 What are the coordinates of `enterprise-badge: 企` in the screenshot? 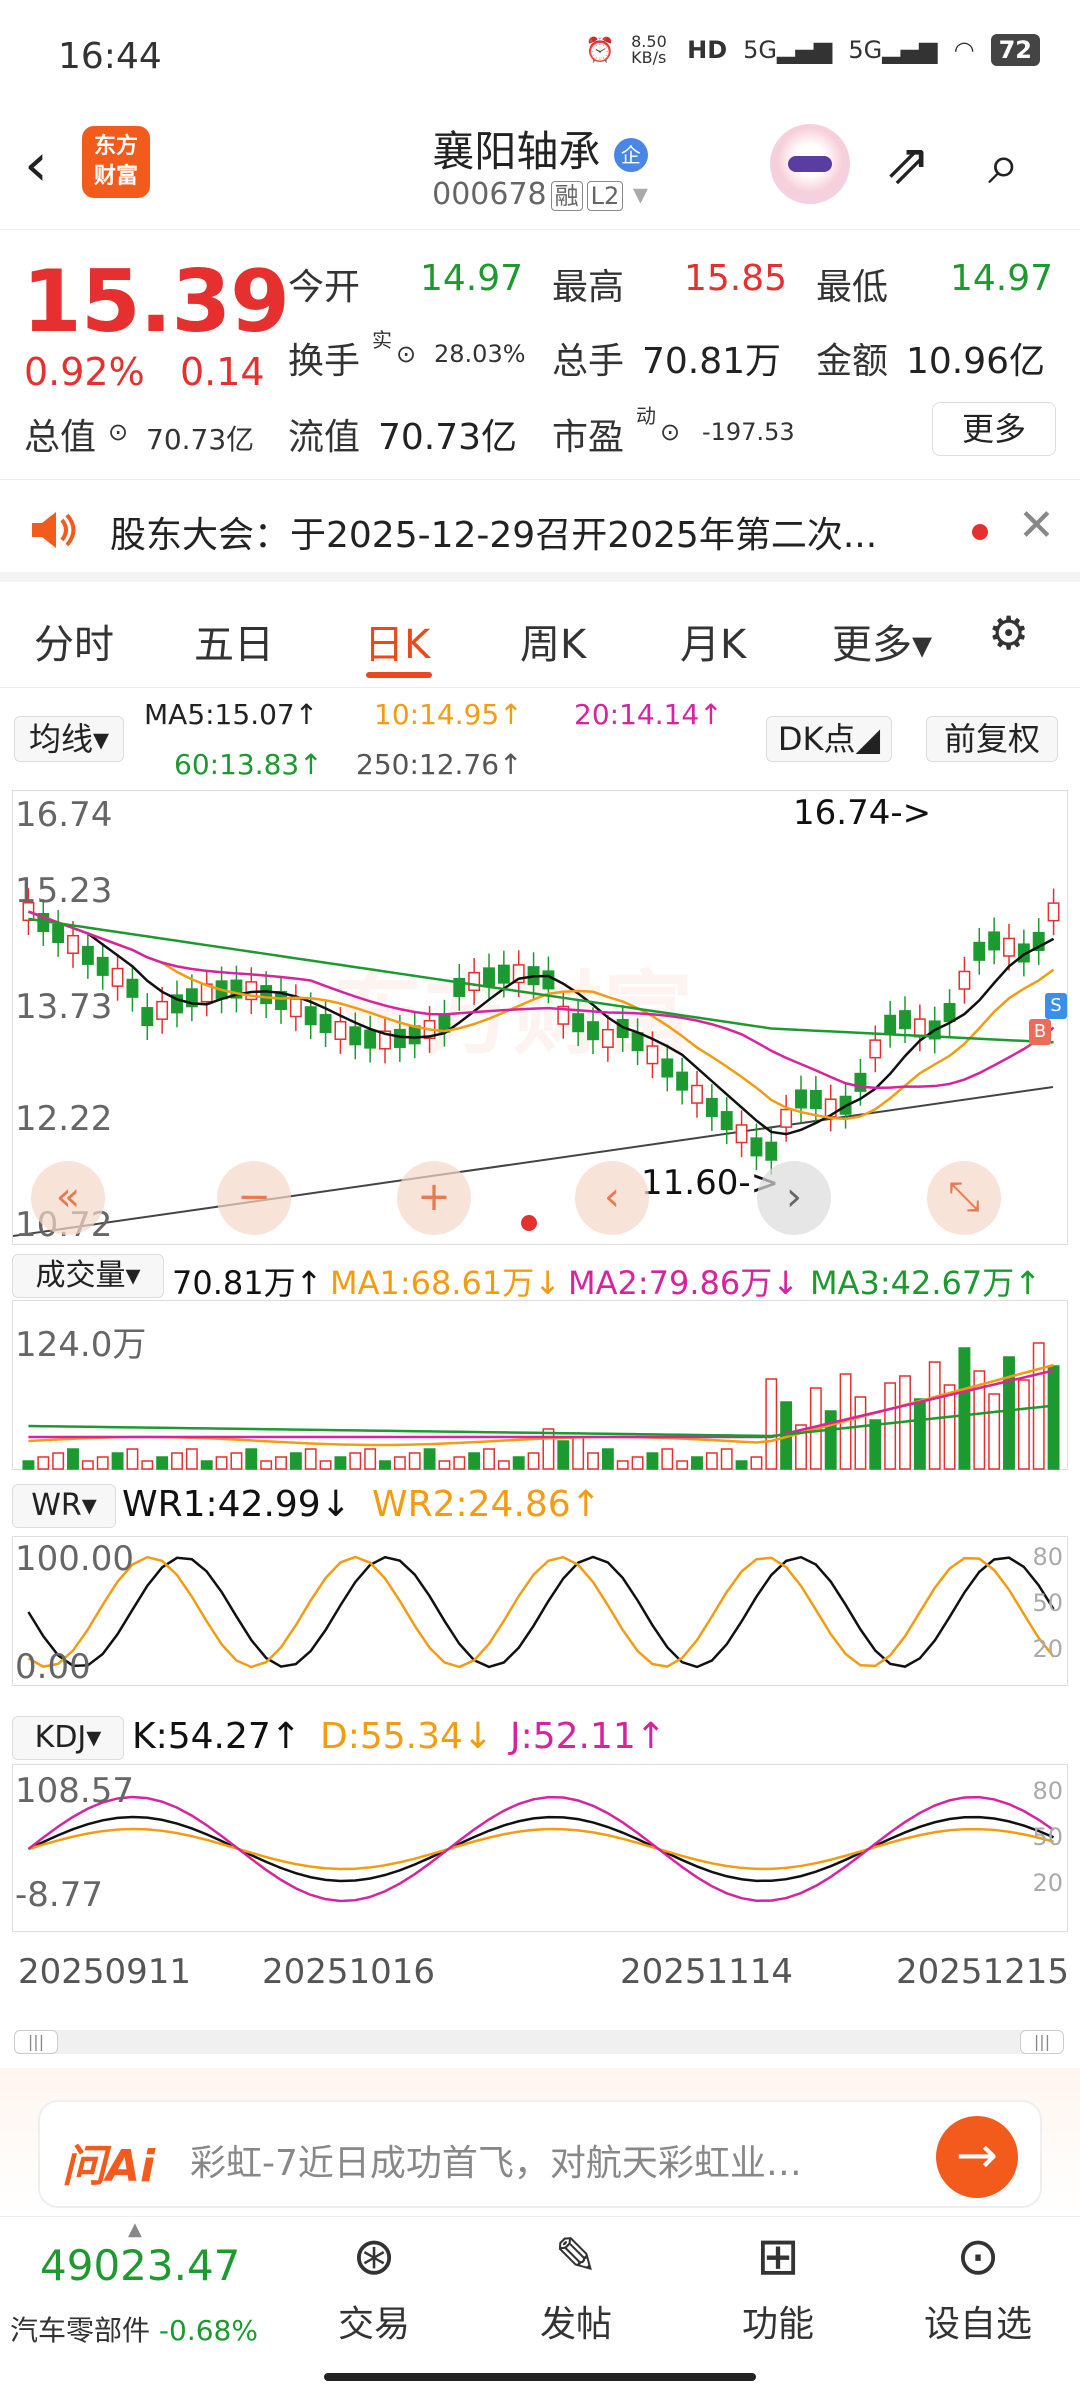 It's located at (630, 154).